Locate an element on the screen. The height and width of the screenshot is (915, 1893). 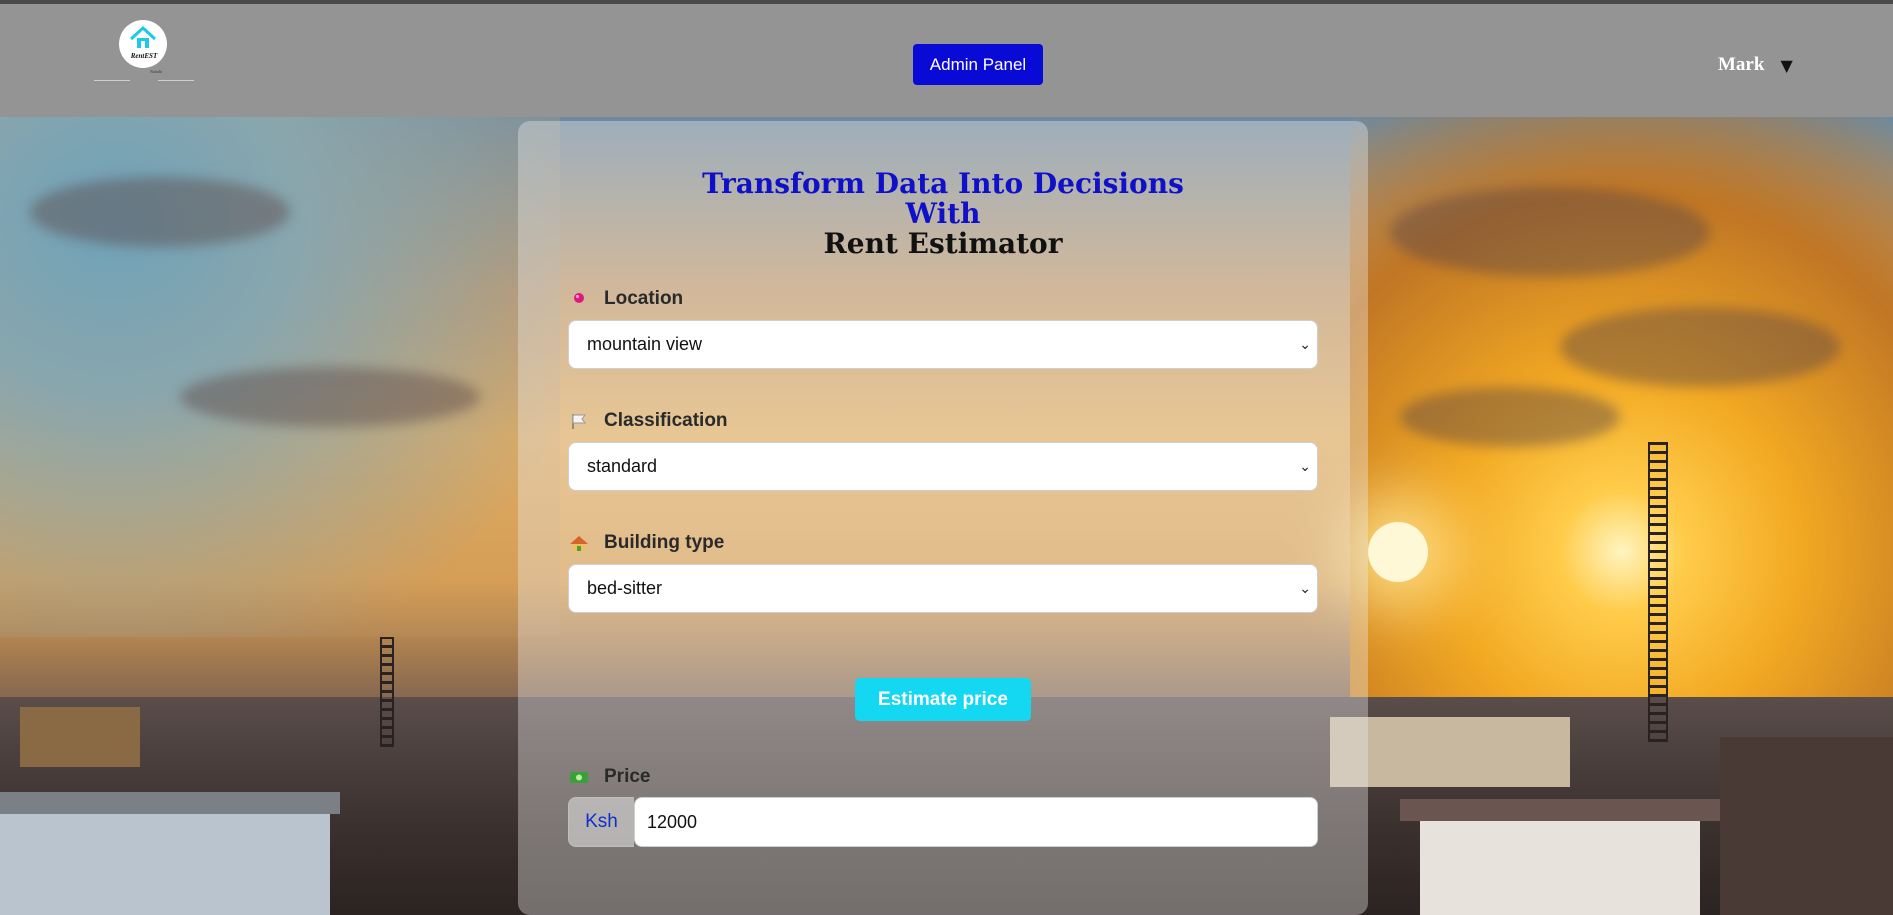
logo-line-right is located at coordinates (176, 80).